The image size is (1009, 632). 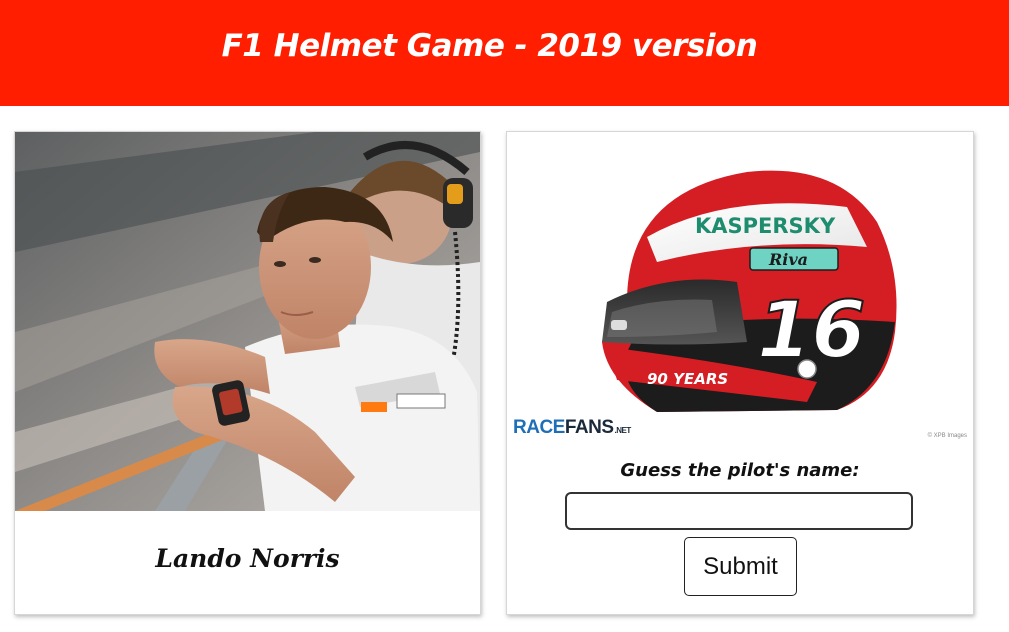 I want to click on guess-label: Guess the pilot's name:, so click(x=740, y=470).